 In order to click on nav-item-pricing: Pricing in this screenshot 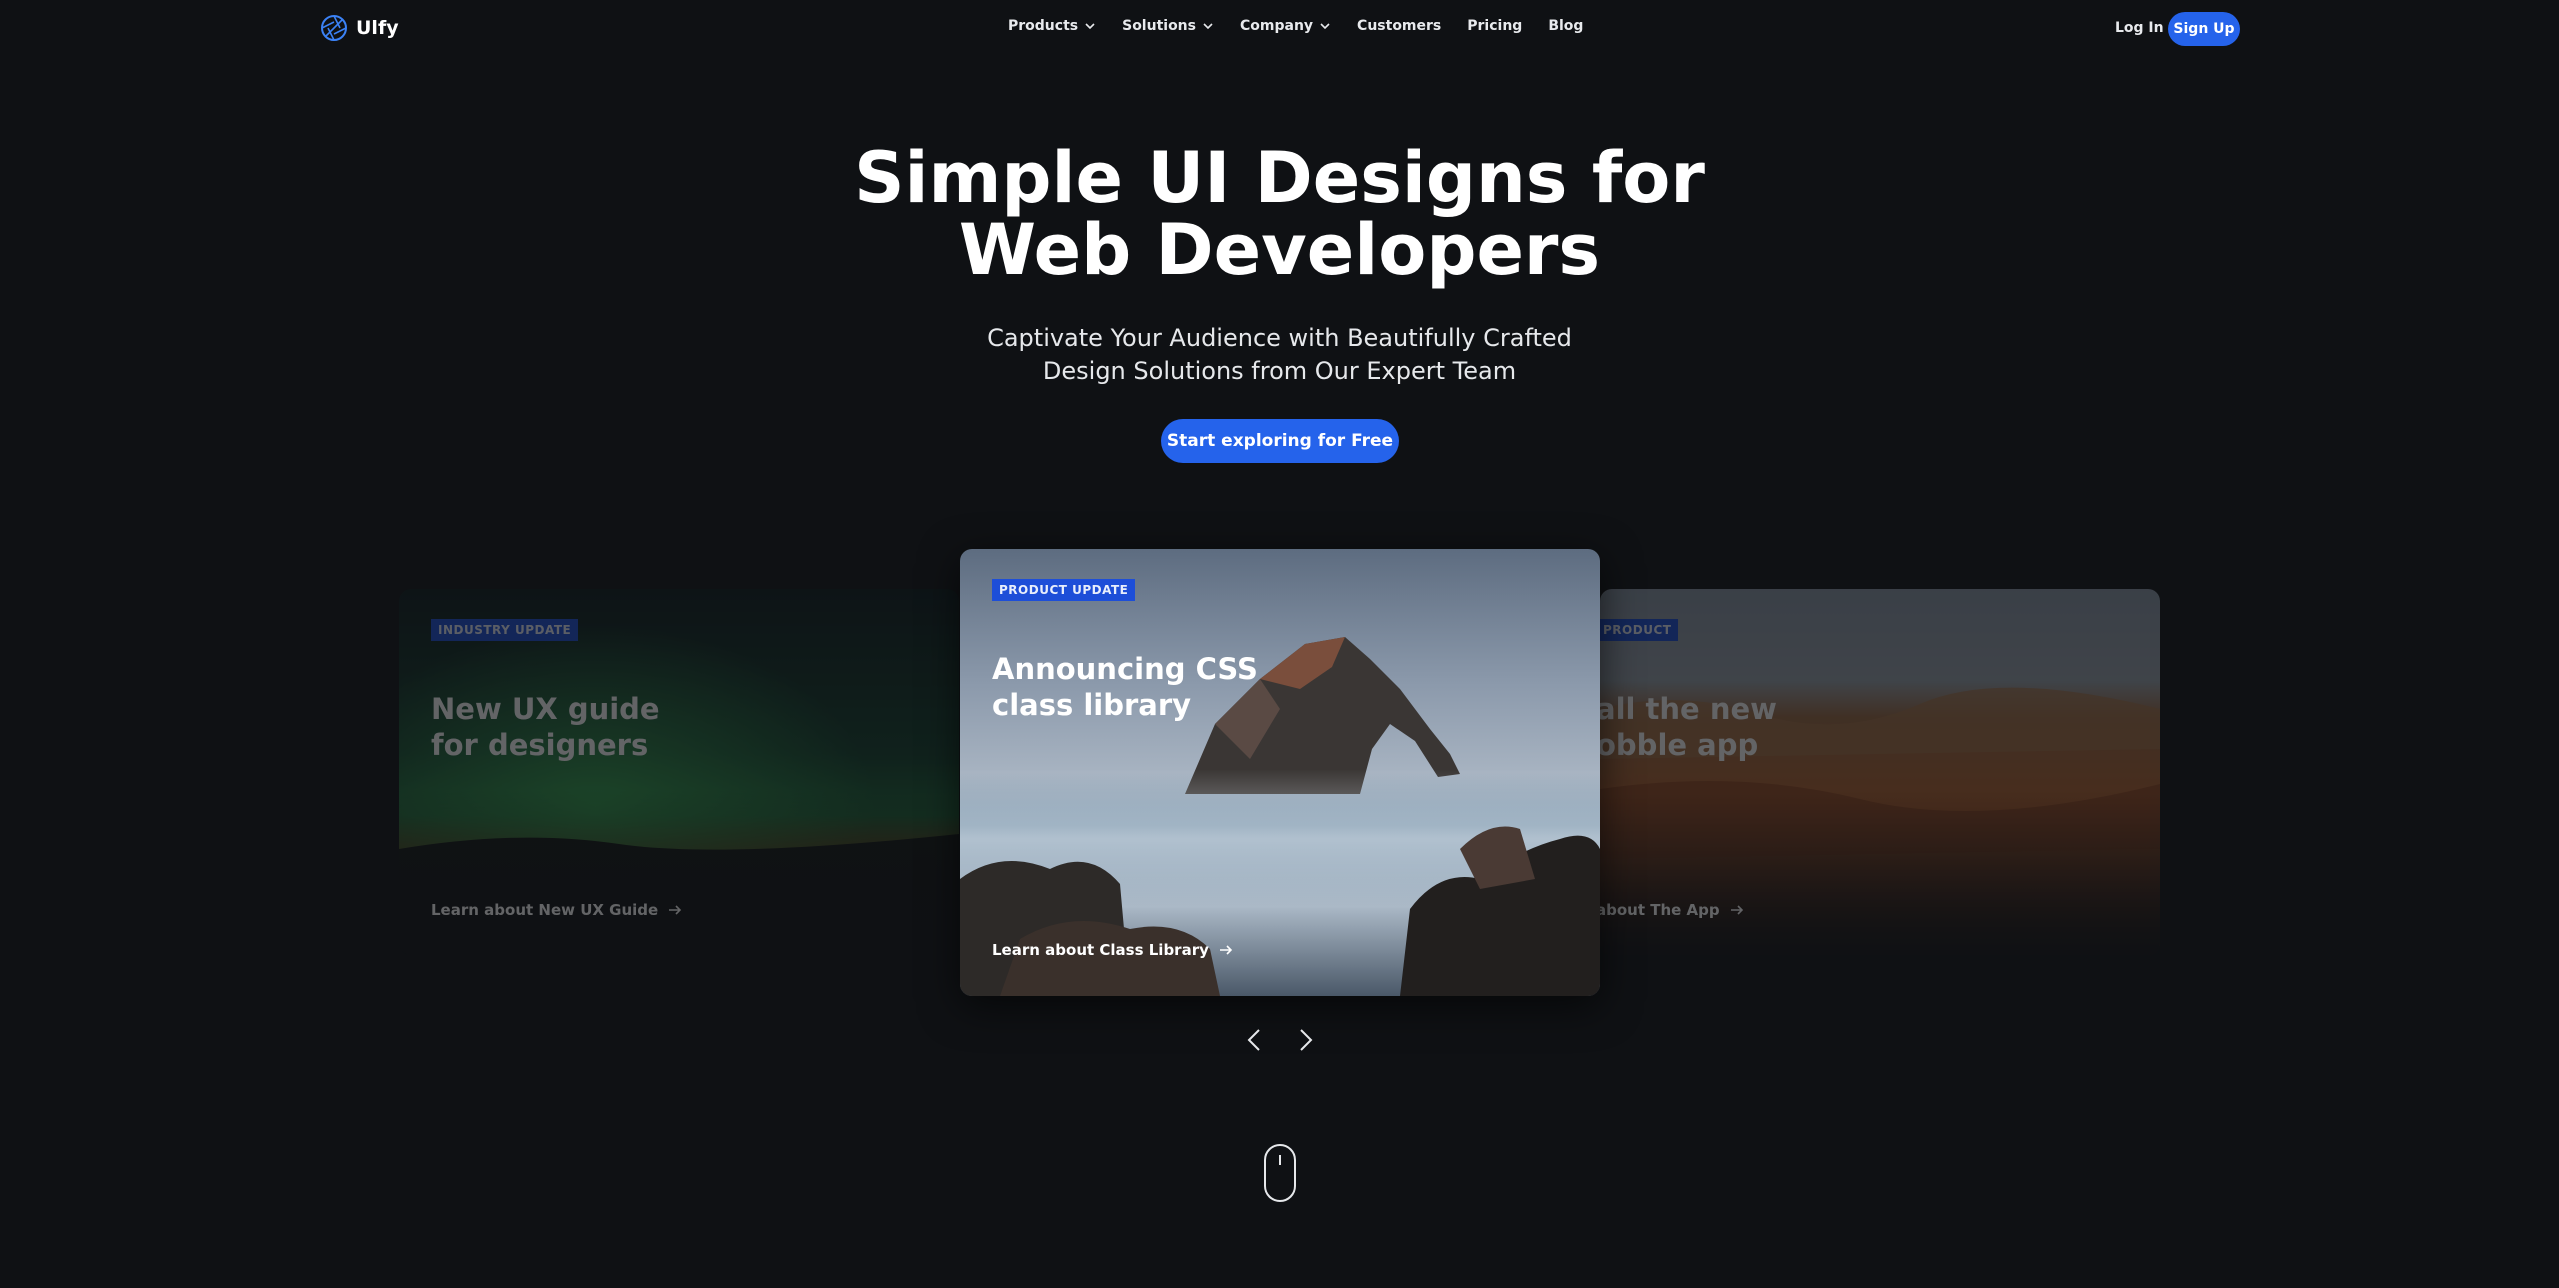, I will do `click(1494, 26)`.